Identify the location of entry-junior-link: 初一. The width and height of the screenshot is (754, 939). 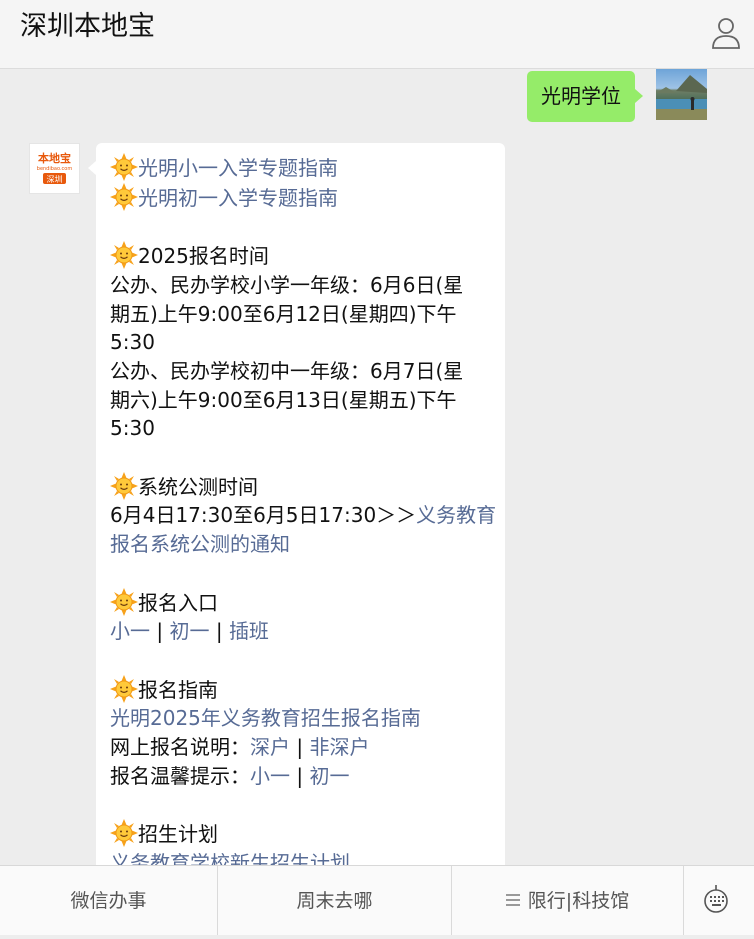
(189, 631).